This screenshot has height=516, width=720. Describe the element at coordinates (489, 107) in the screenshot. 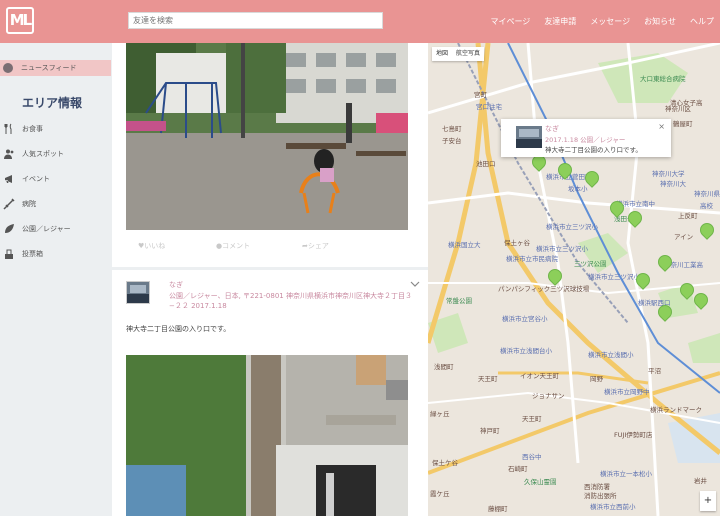

I see `map-label: 宮口住宅` at that location.